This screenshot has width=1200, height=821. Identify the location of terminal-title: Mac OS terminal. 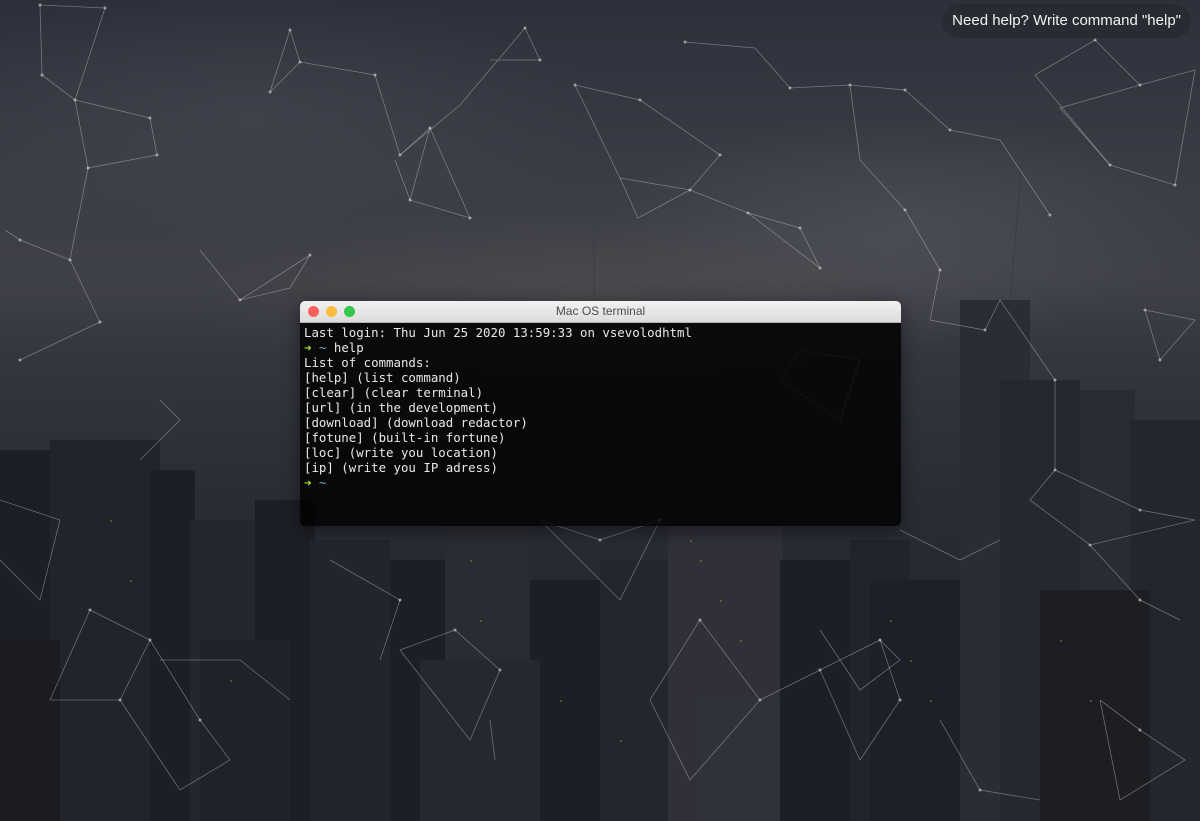
(600, 311).